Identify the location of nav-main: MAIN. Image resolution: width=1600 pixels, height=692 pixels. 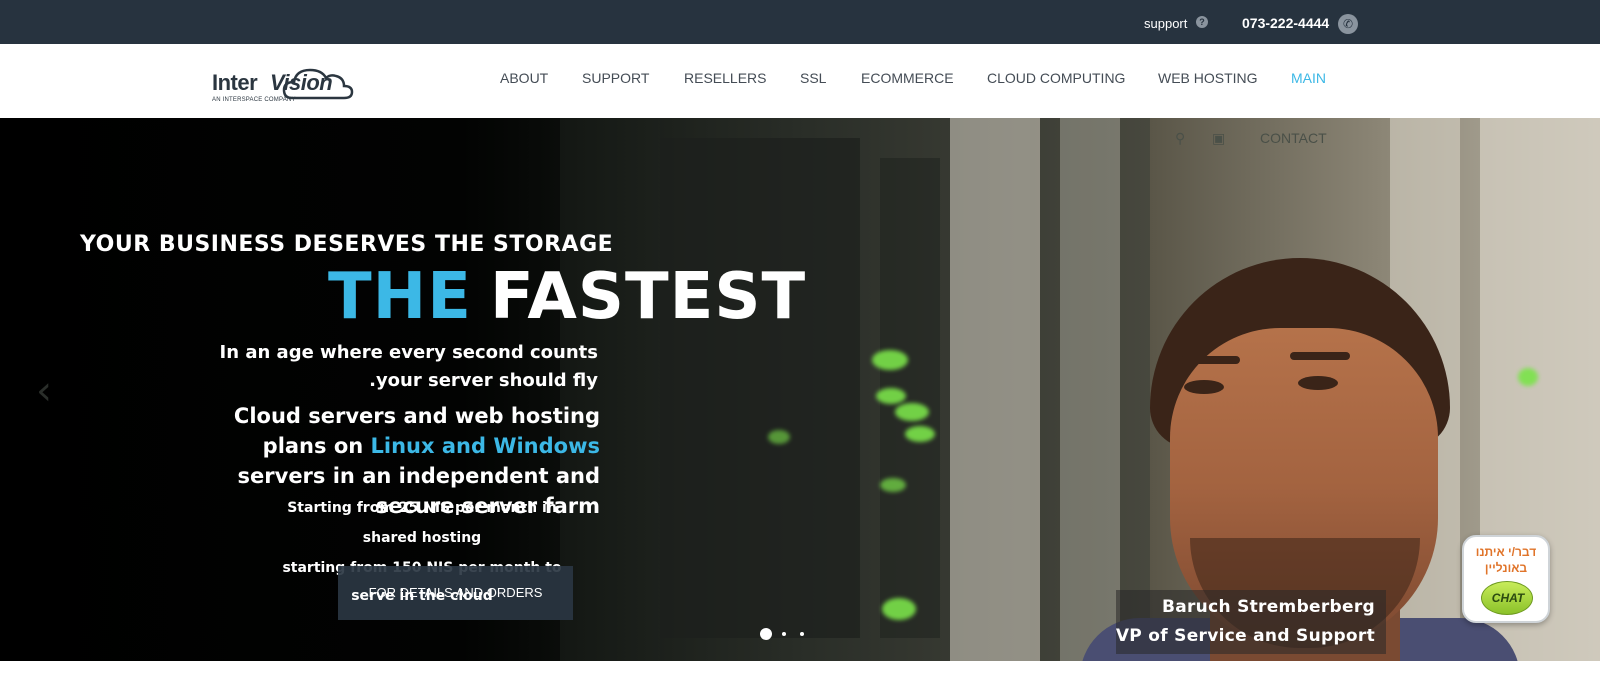
(1308, 78).